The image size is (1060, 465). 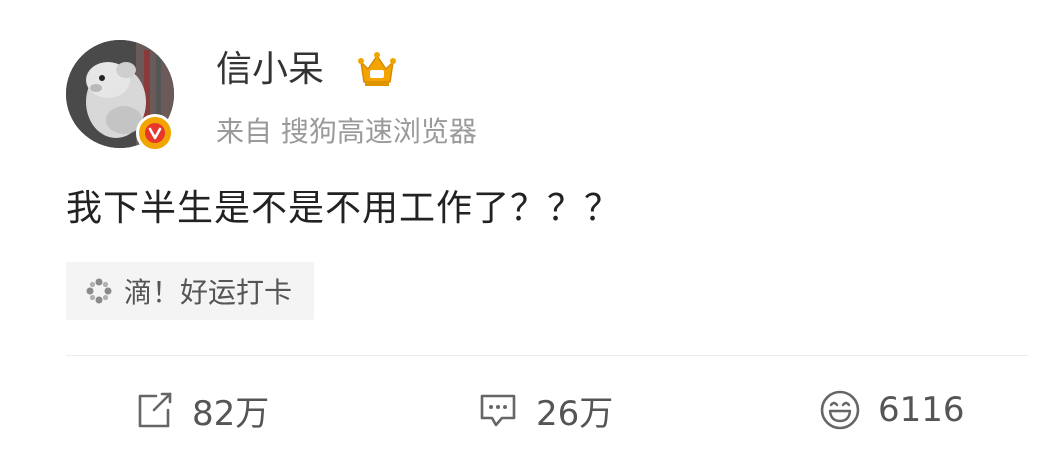 I want to click on topic-tag: 滴！好运打卡, so click(x=190, y=291).